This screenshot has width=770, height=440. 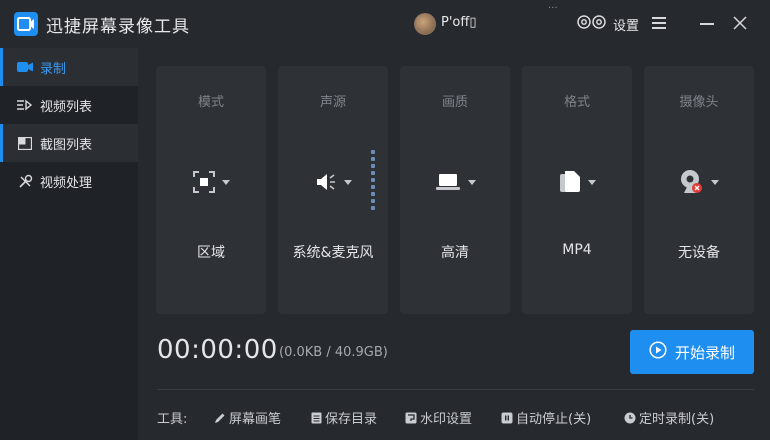 What do you see at coordinates (699, 102) in the screenshot?
I see `card-title: 摄像头` at bounding box center [699, 102].